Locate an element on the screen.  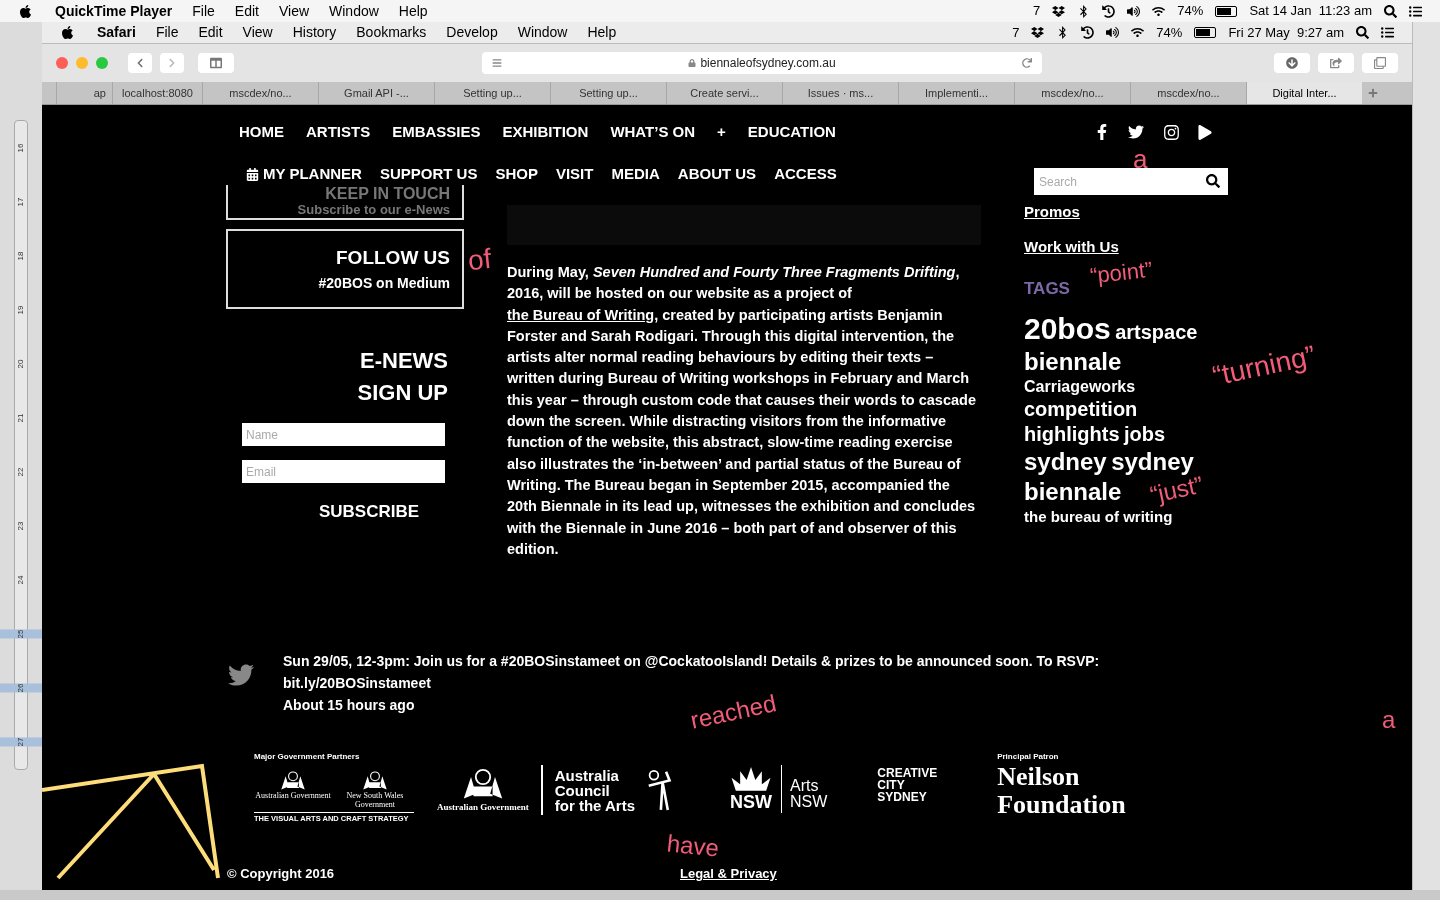
menu-clock: Fri 27 May 9:27 am is located at coordinates (1286, 32).